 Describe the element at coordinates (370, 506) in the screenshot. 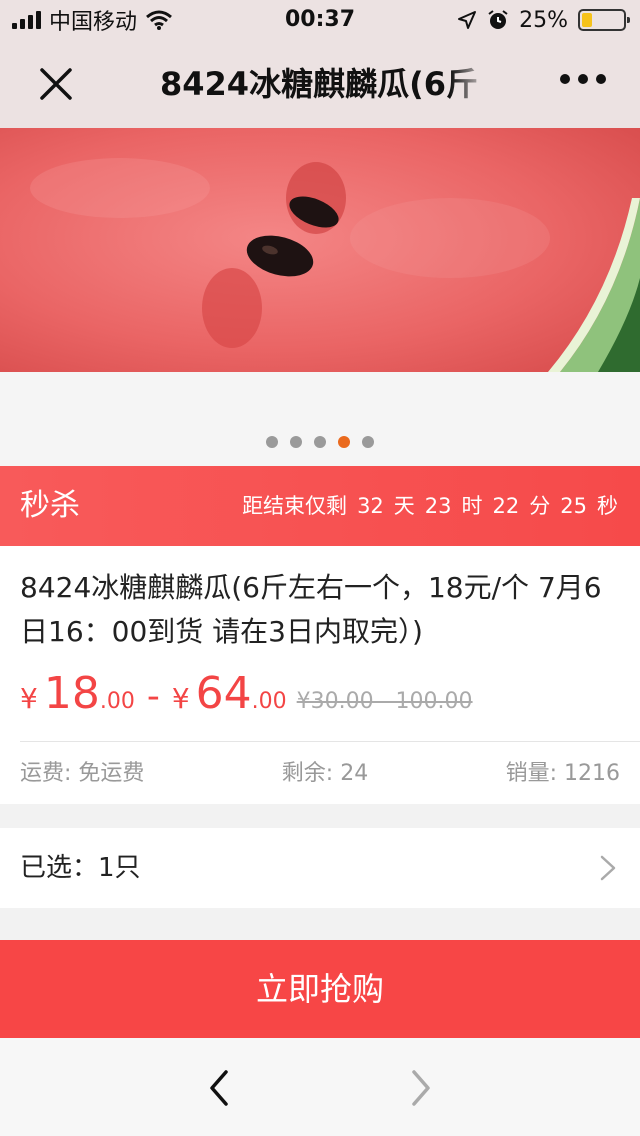

I see `countdown-days: 32` at that location.